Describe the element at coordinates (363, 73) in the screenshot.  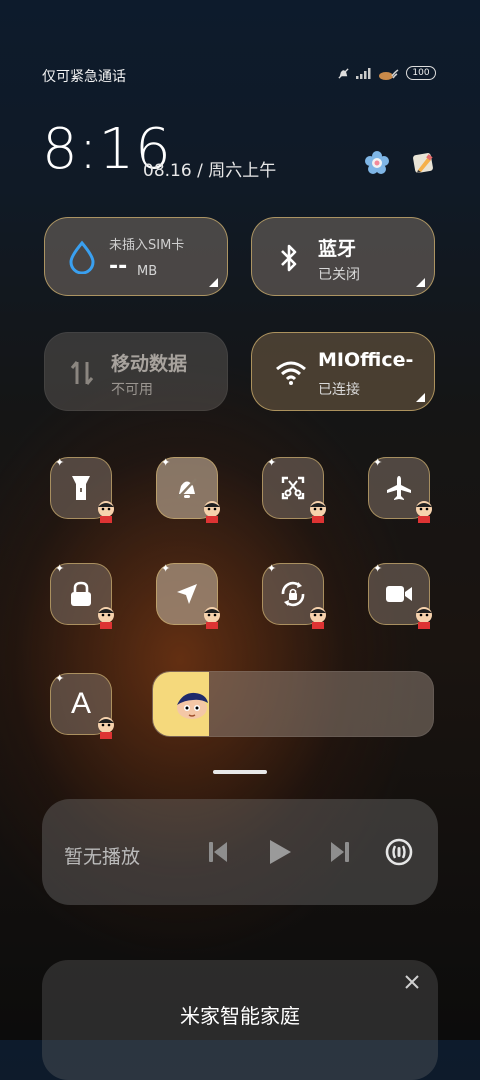
I see `signal-icon` at that location.